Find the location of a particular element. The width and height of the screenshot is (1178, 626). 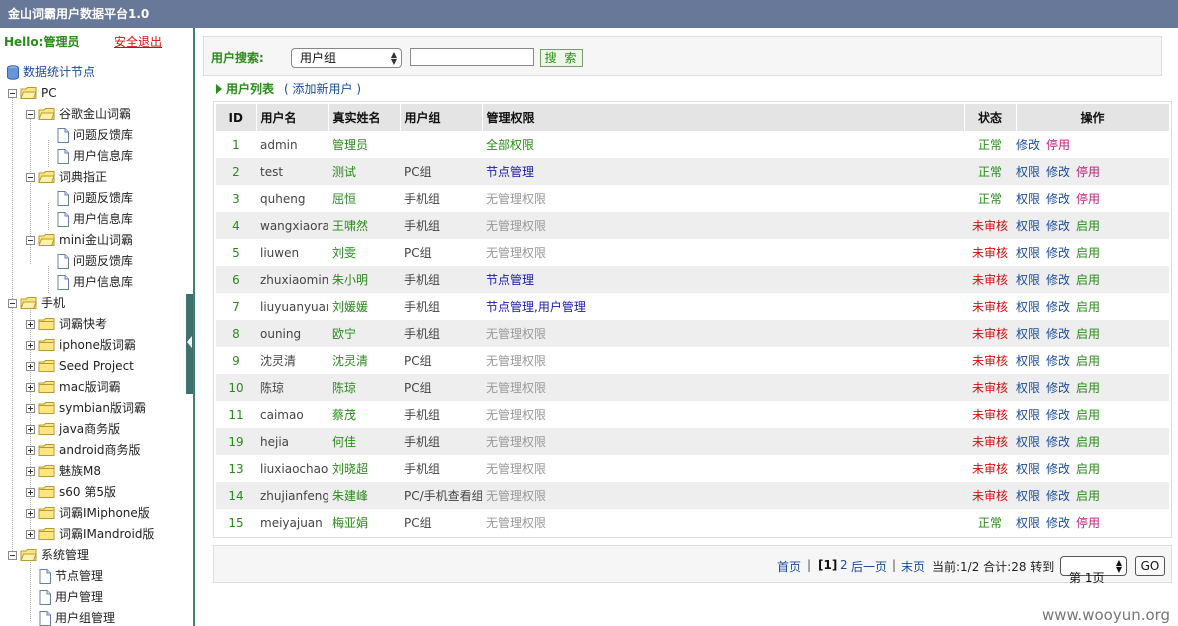

tree-item: PC is located at coordinates (93, 93).